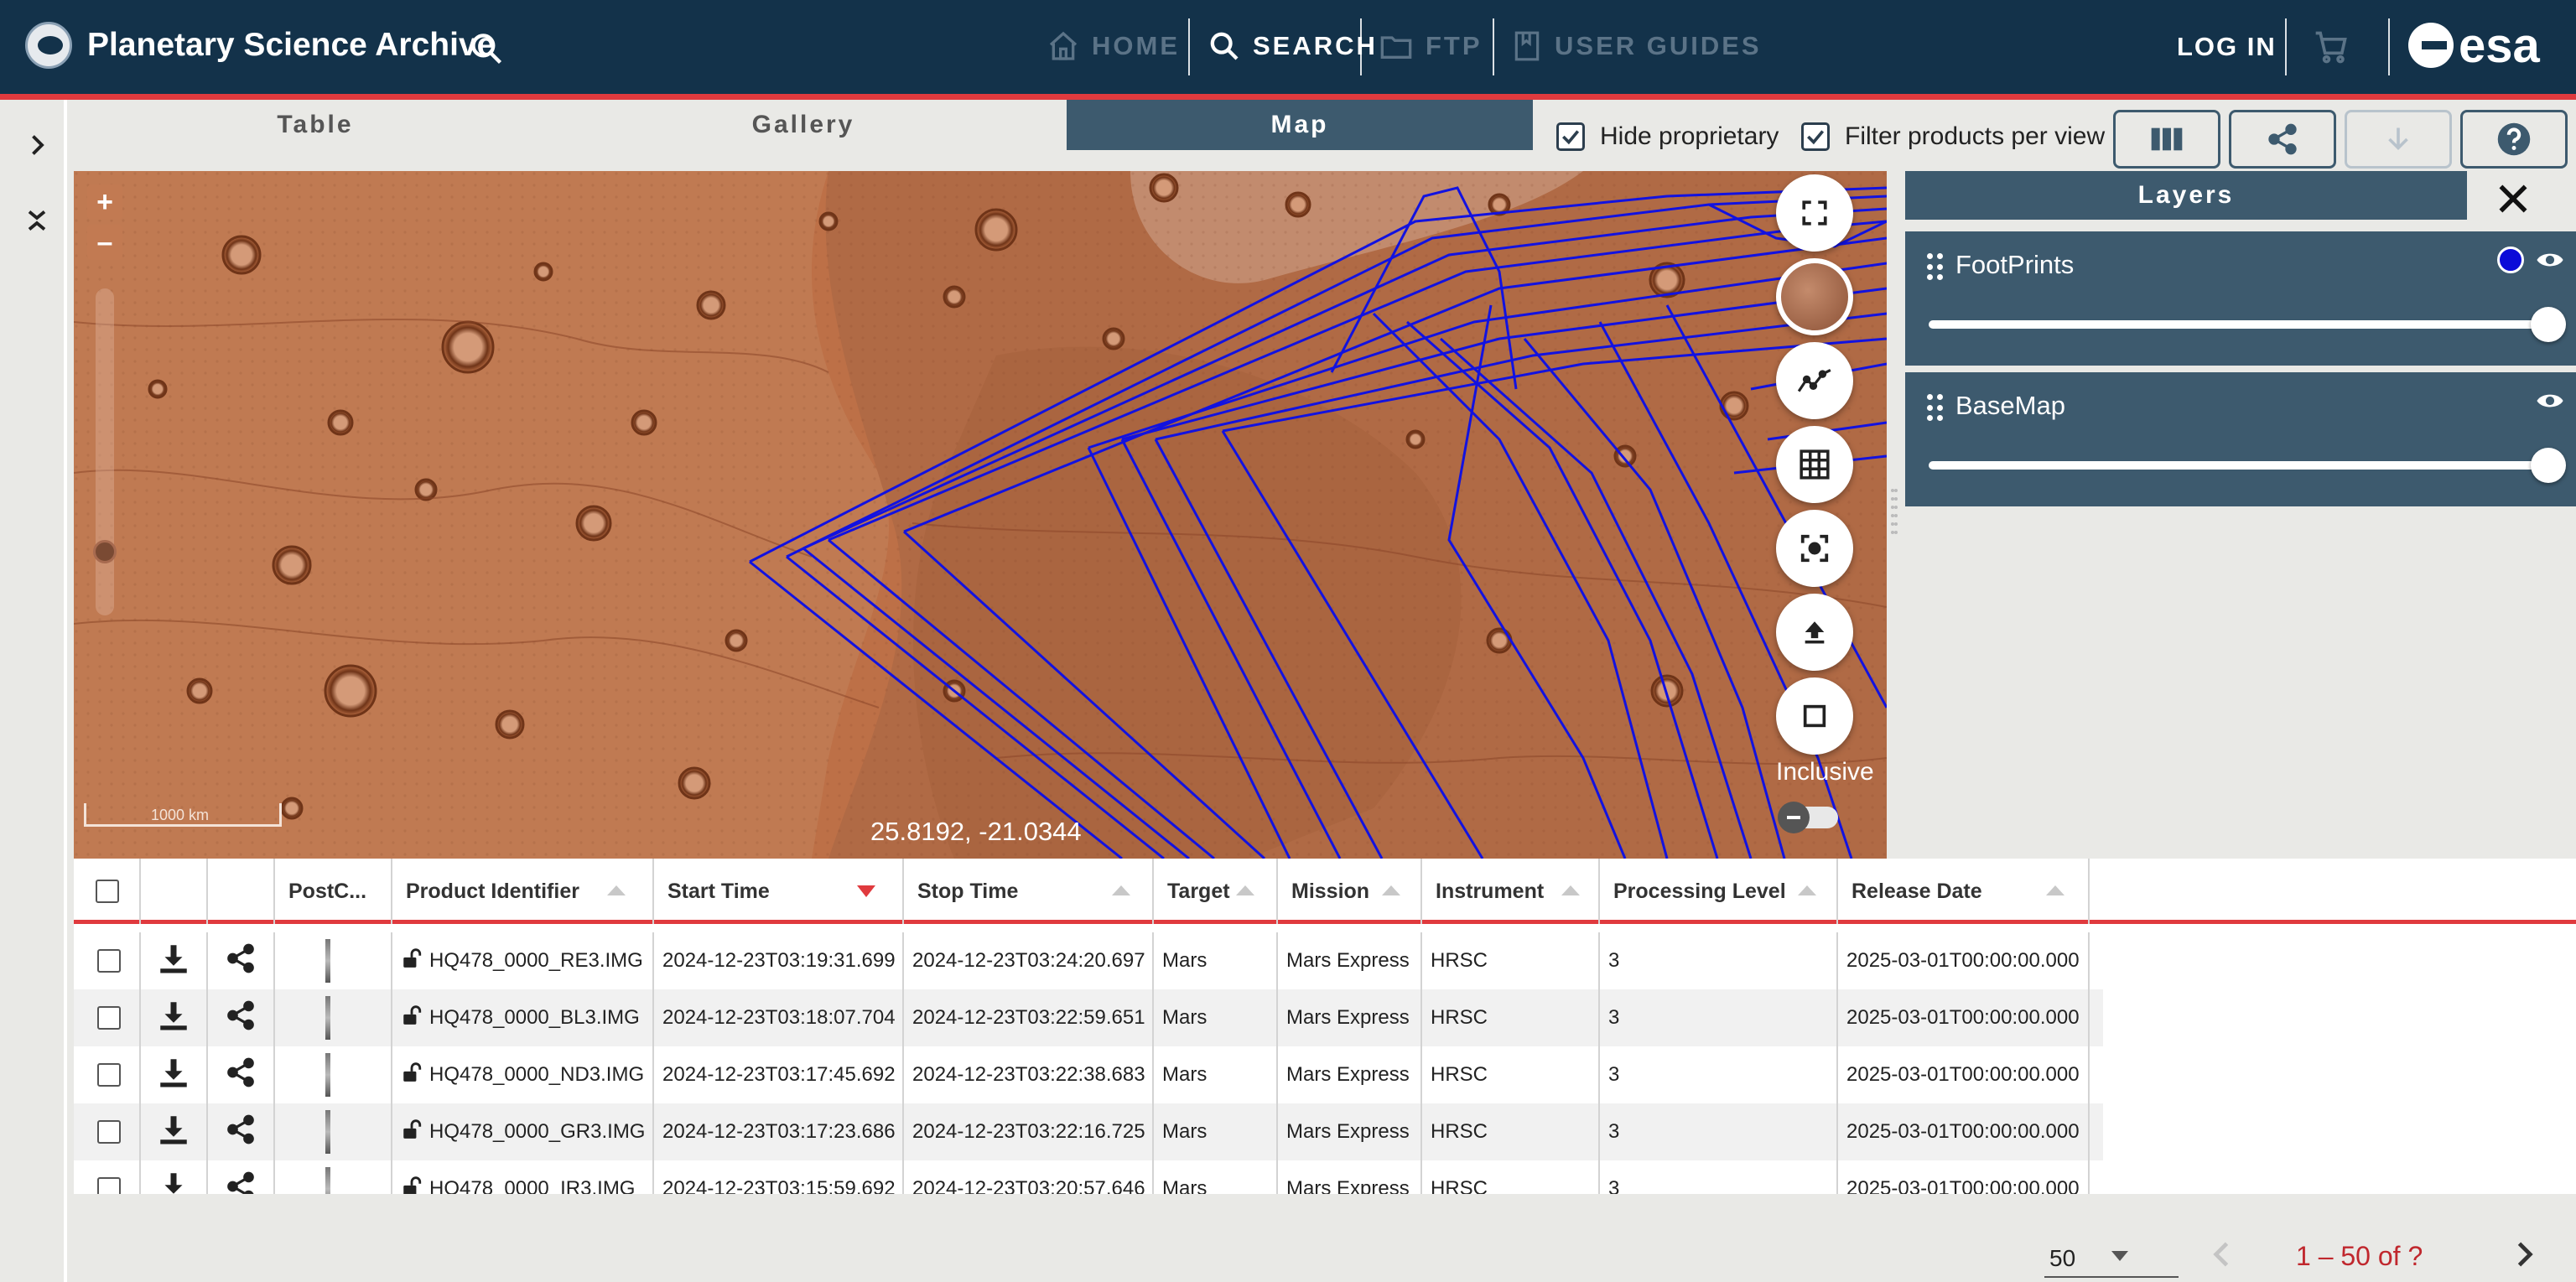 This screenshot has height=1282, width=2576. I want to click on next-page-icon, so click(2524, 1254).